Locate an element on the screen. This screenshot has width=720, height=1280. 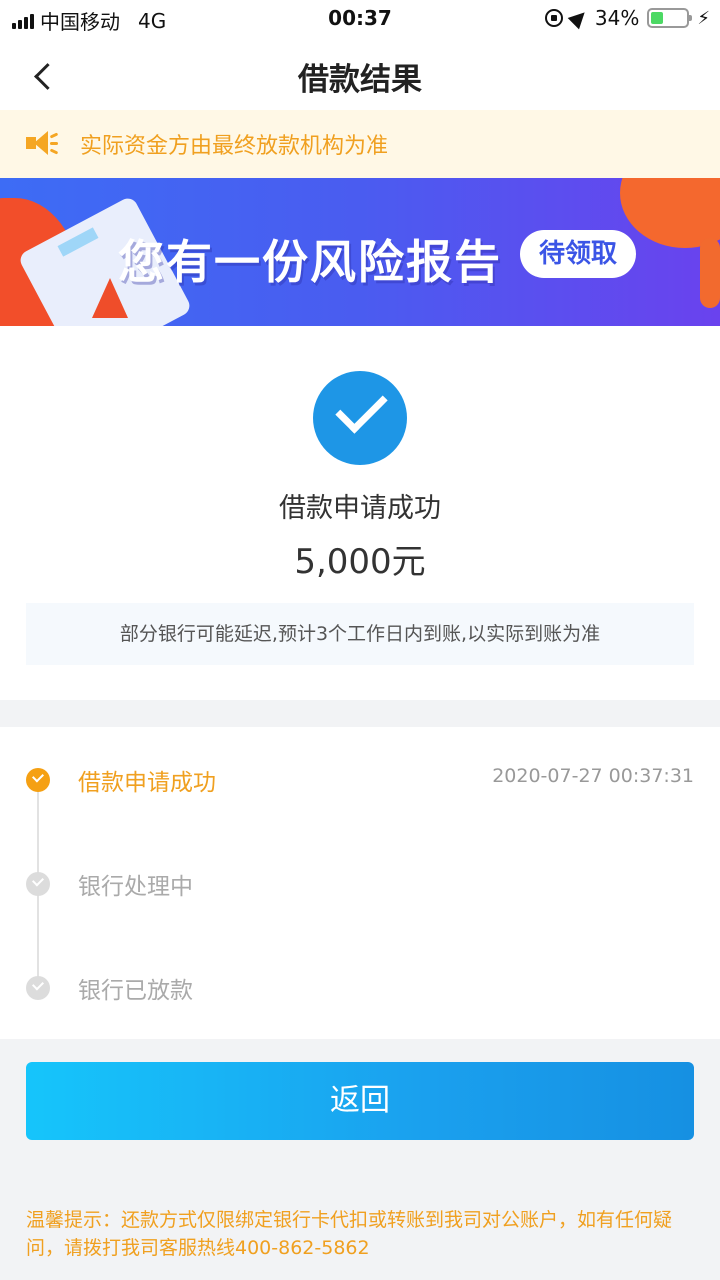
timeline-step: 银行处理中 is located at coordinates (360, 883).